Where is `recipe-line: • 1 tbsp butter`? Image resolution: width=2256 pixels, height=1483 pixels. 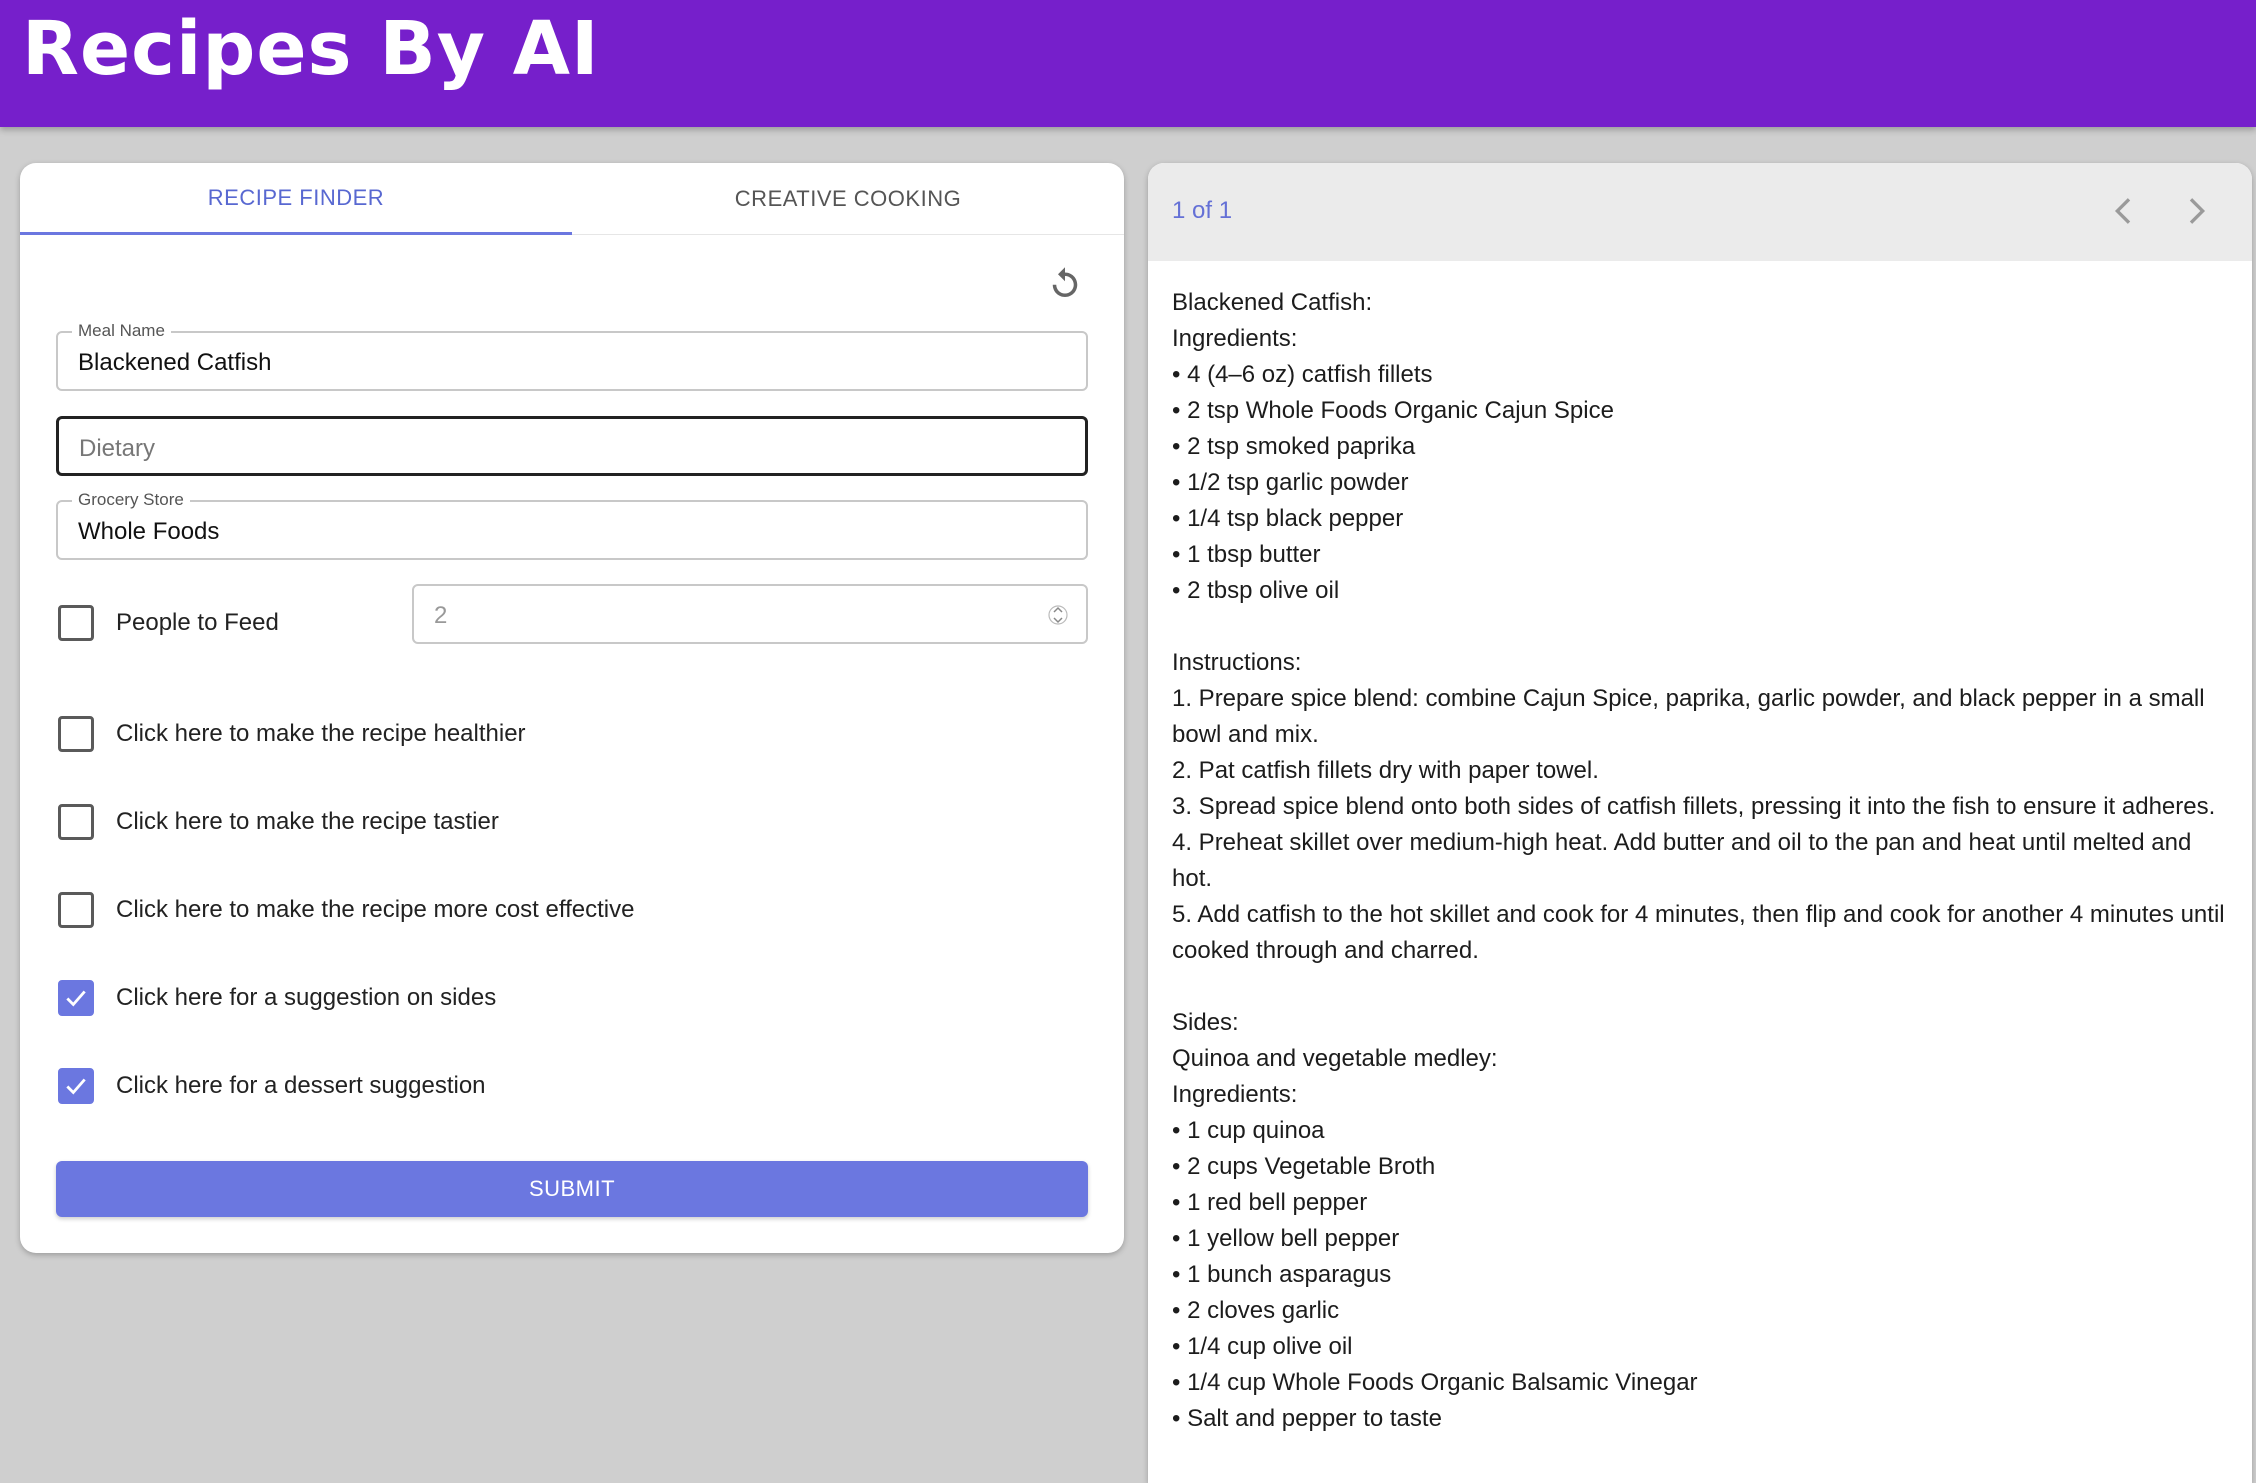
recipe-line: • 1 tbsp butter is located at coordinates (1246, 554).